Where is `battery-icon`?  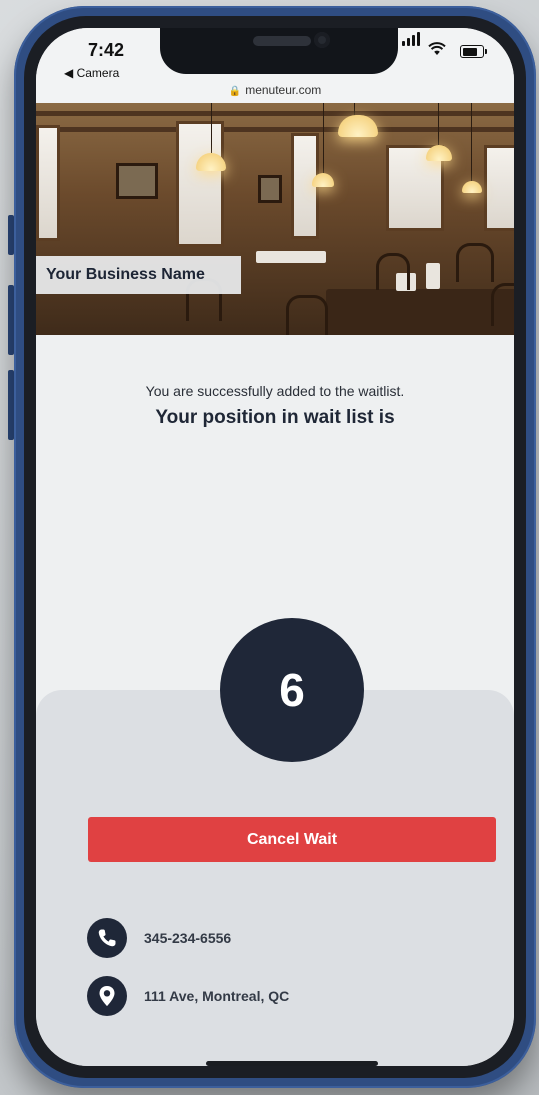
battery-icon is located at coordinates (473, 51).